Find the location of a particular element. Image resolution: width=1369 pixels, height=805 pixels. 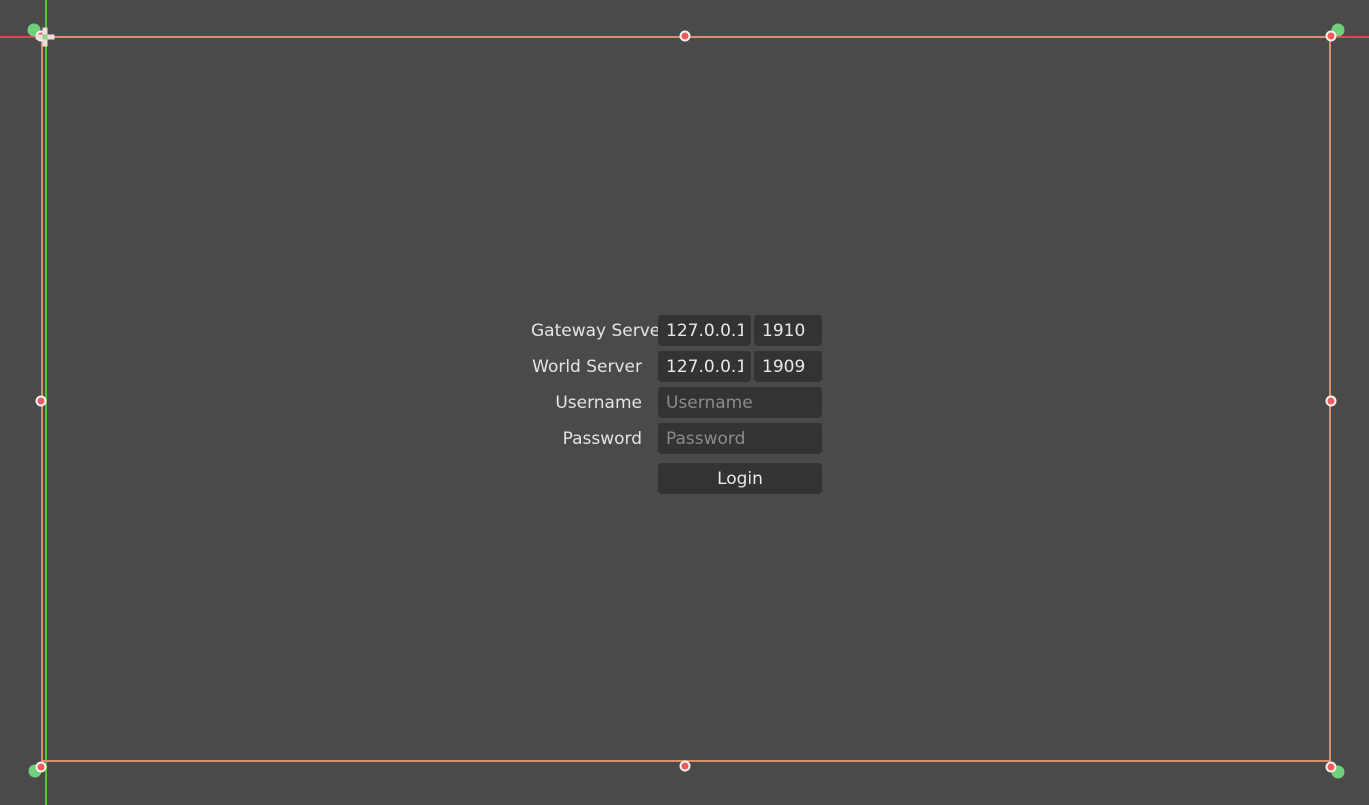

form-row-username: Username is located at coordinates (676, 402).